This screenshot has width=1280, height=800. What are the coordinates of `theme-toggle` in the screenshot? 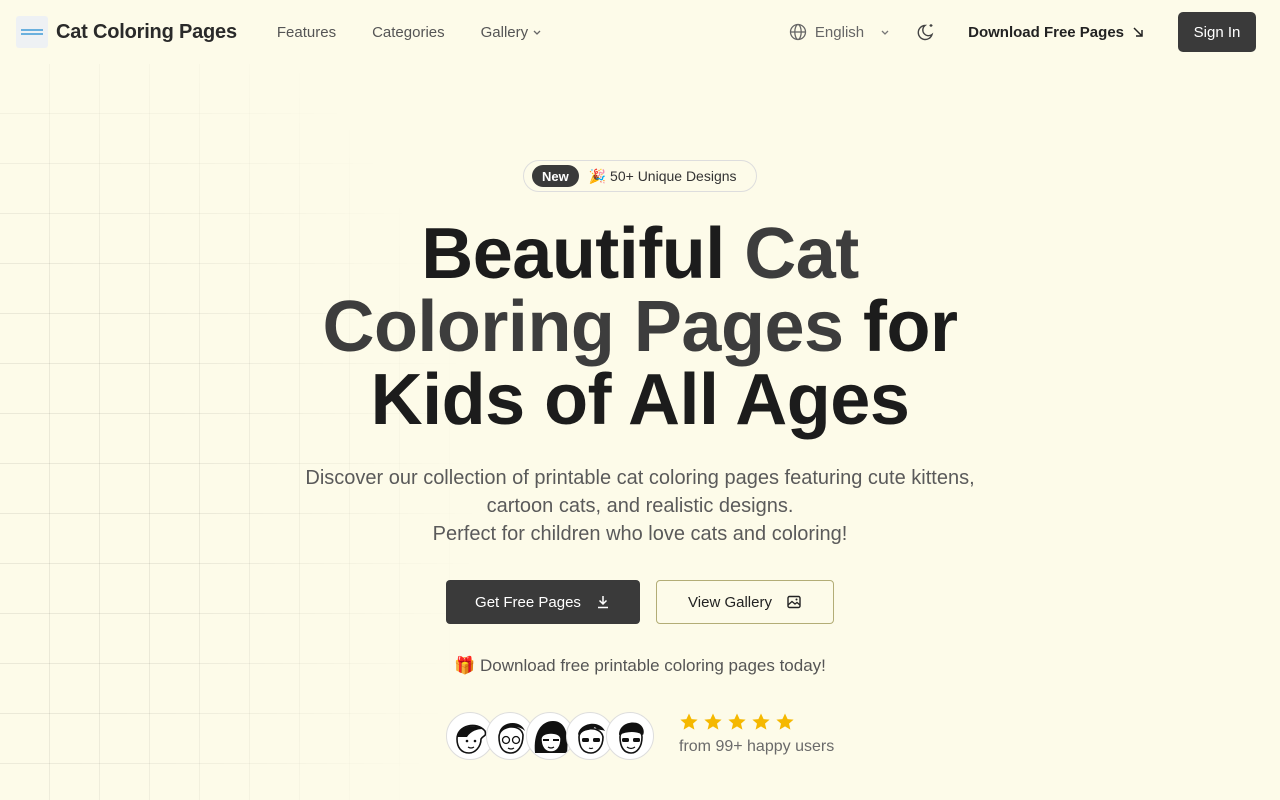 It's located at (927, 32).